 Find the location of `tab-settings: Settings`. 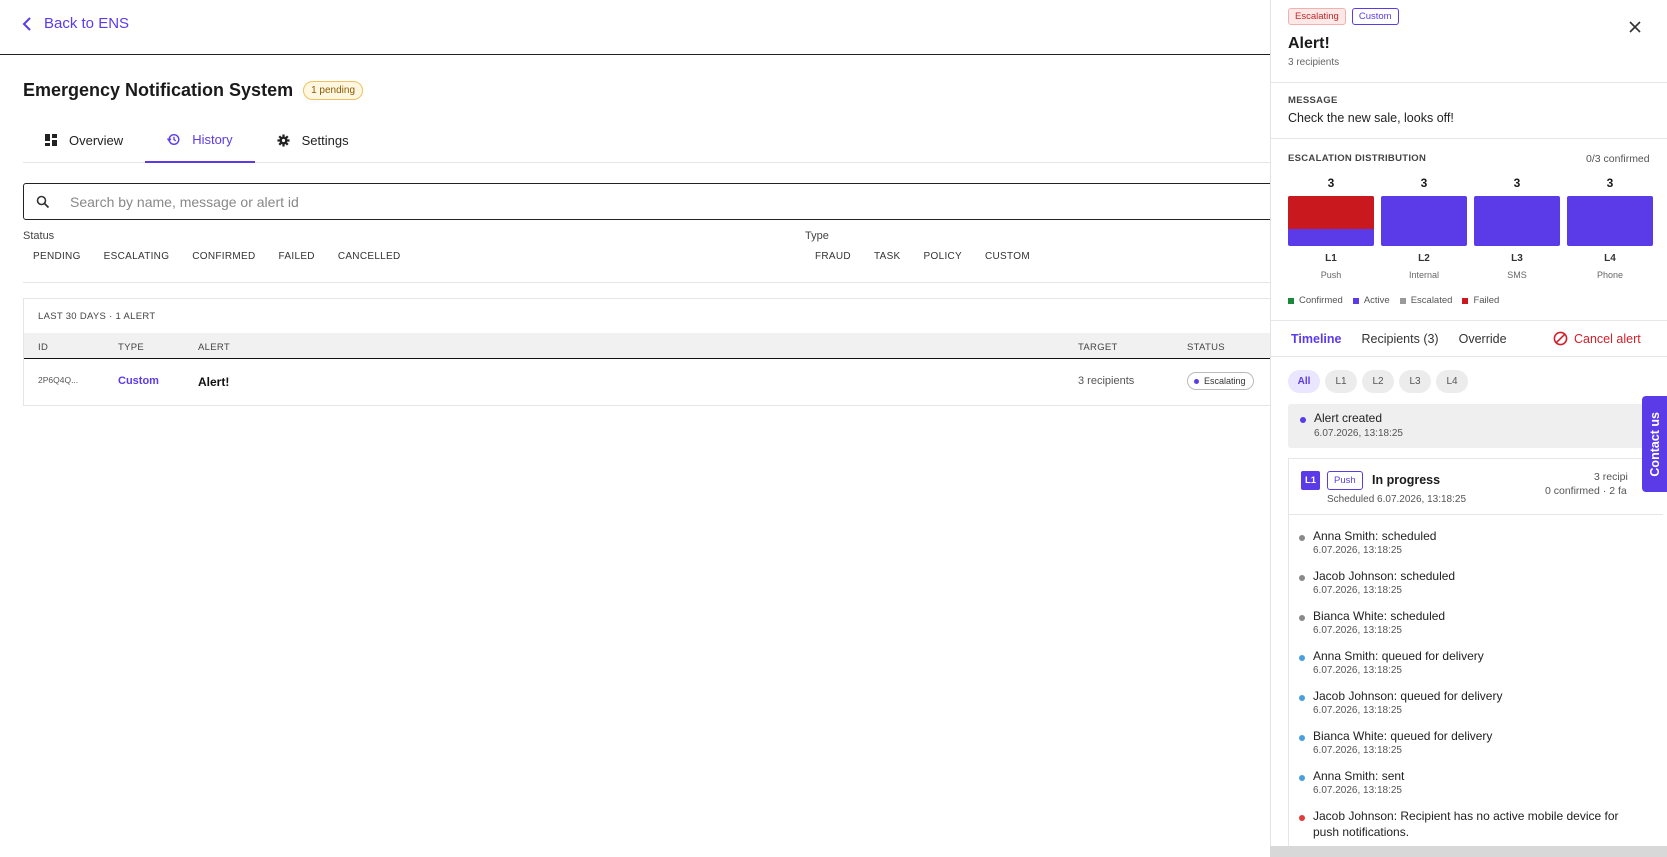

tab-settings: Settings is located at coordinates (313, 140).